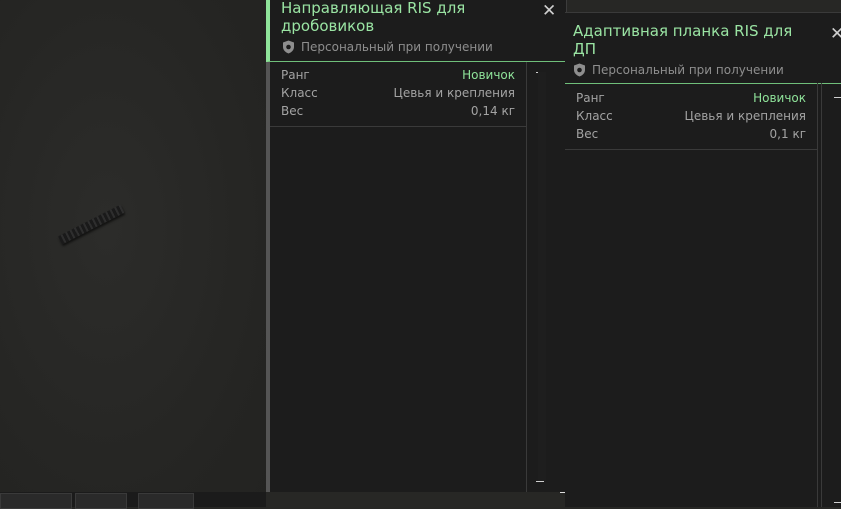 This screenshot has height=509, width=841. Describe the element at coordinates (787, 134) in the screenshot. I see `stat-value: 0,1 кг` at that location.